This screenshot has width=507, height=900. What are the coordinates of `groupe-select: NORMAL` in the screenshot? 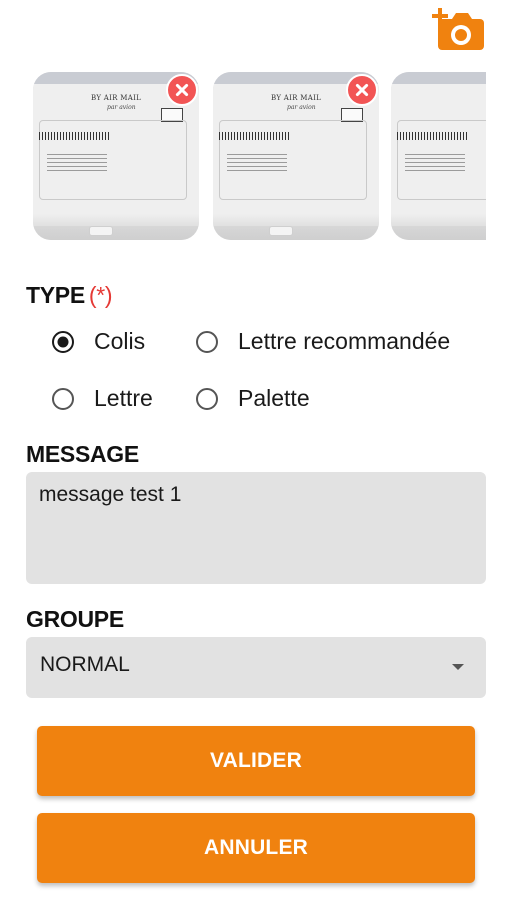 It's located at (256, 667).